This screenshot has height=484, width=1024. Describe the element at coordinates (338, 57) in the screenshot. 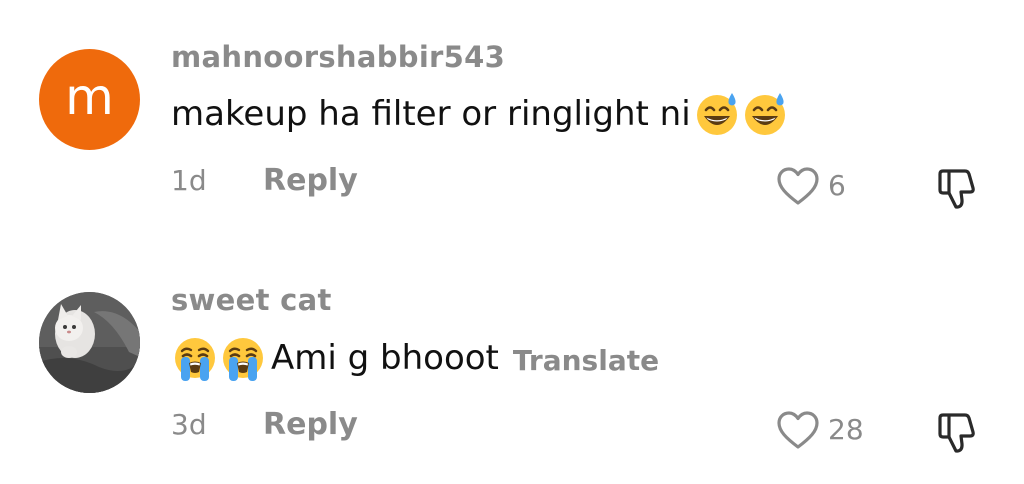

I see `comment-username: mahnoorshabbir543` at that location.